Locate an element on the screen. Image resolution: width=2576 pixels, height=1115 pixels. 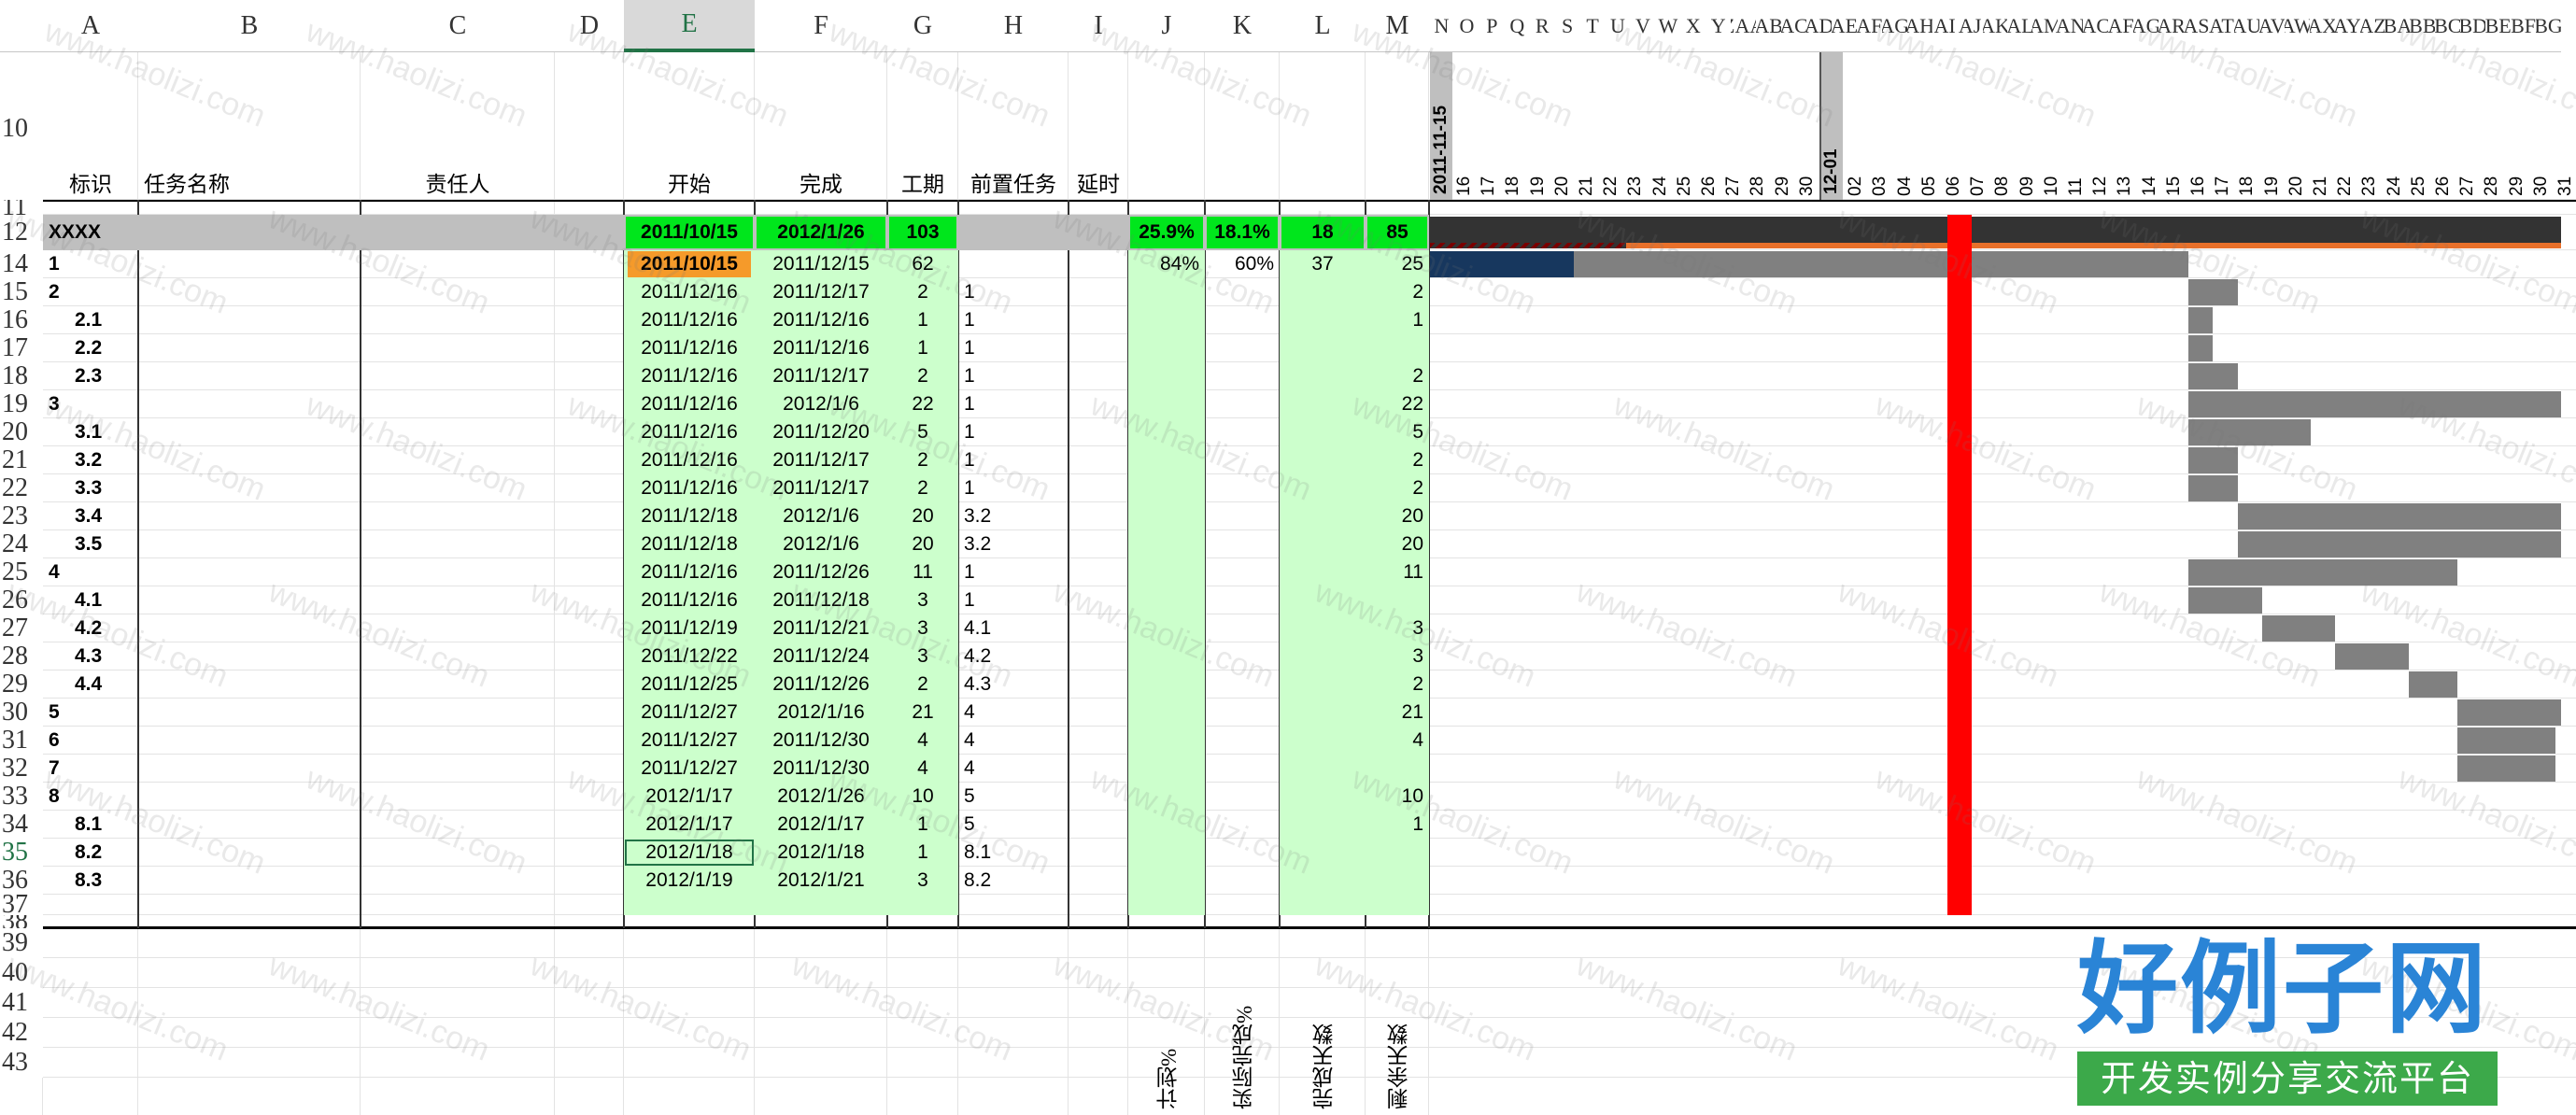
column-header-ay: AY is located at coordinates (2347, 26).